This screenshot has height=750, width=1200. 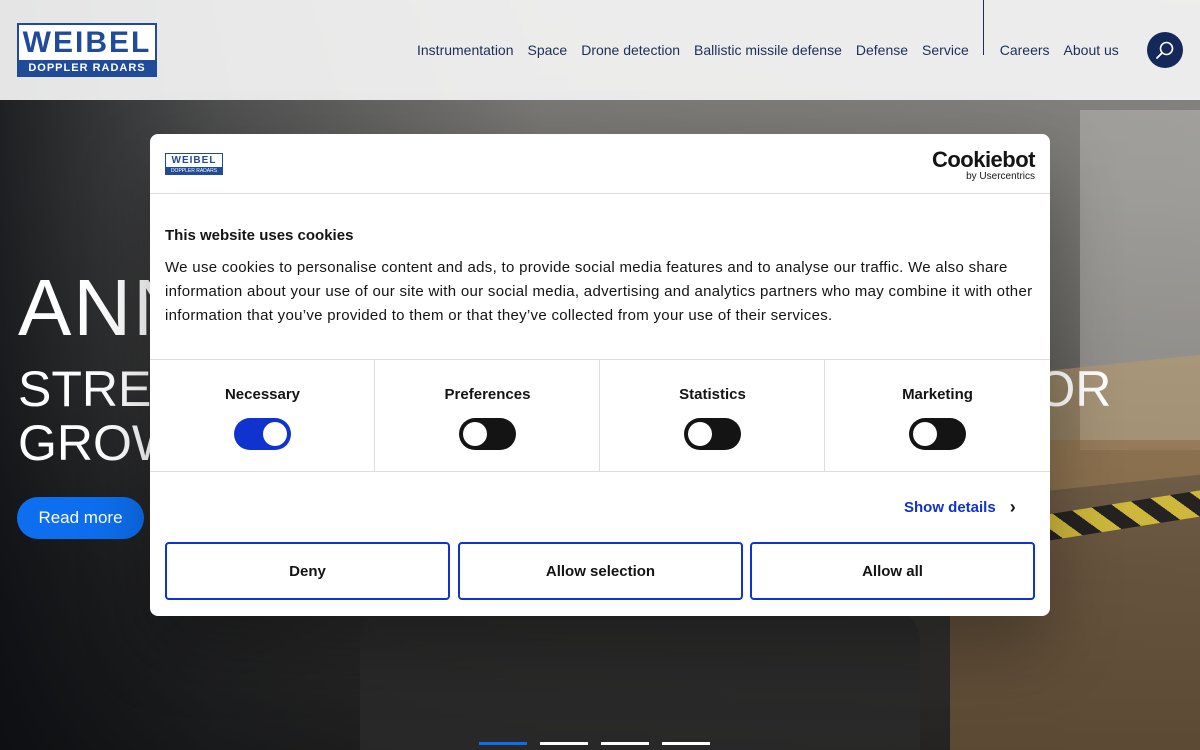 What do you see at coordinates (712, 394) in the screenshot?
I see `category-label-statistics: Statistics` at bounding box center [712, 394].